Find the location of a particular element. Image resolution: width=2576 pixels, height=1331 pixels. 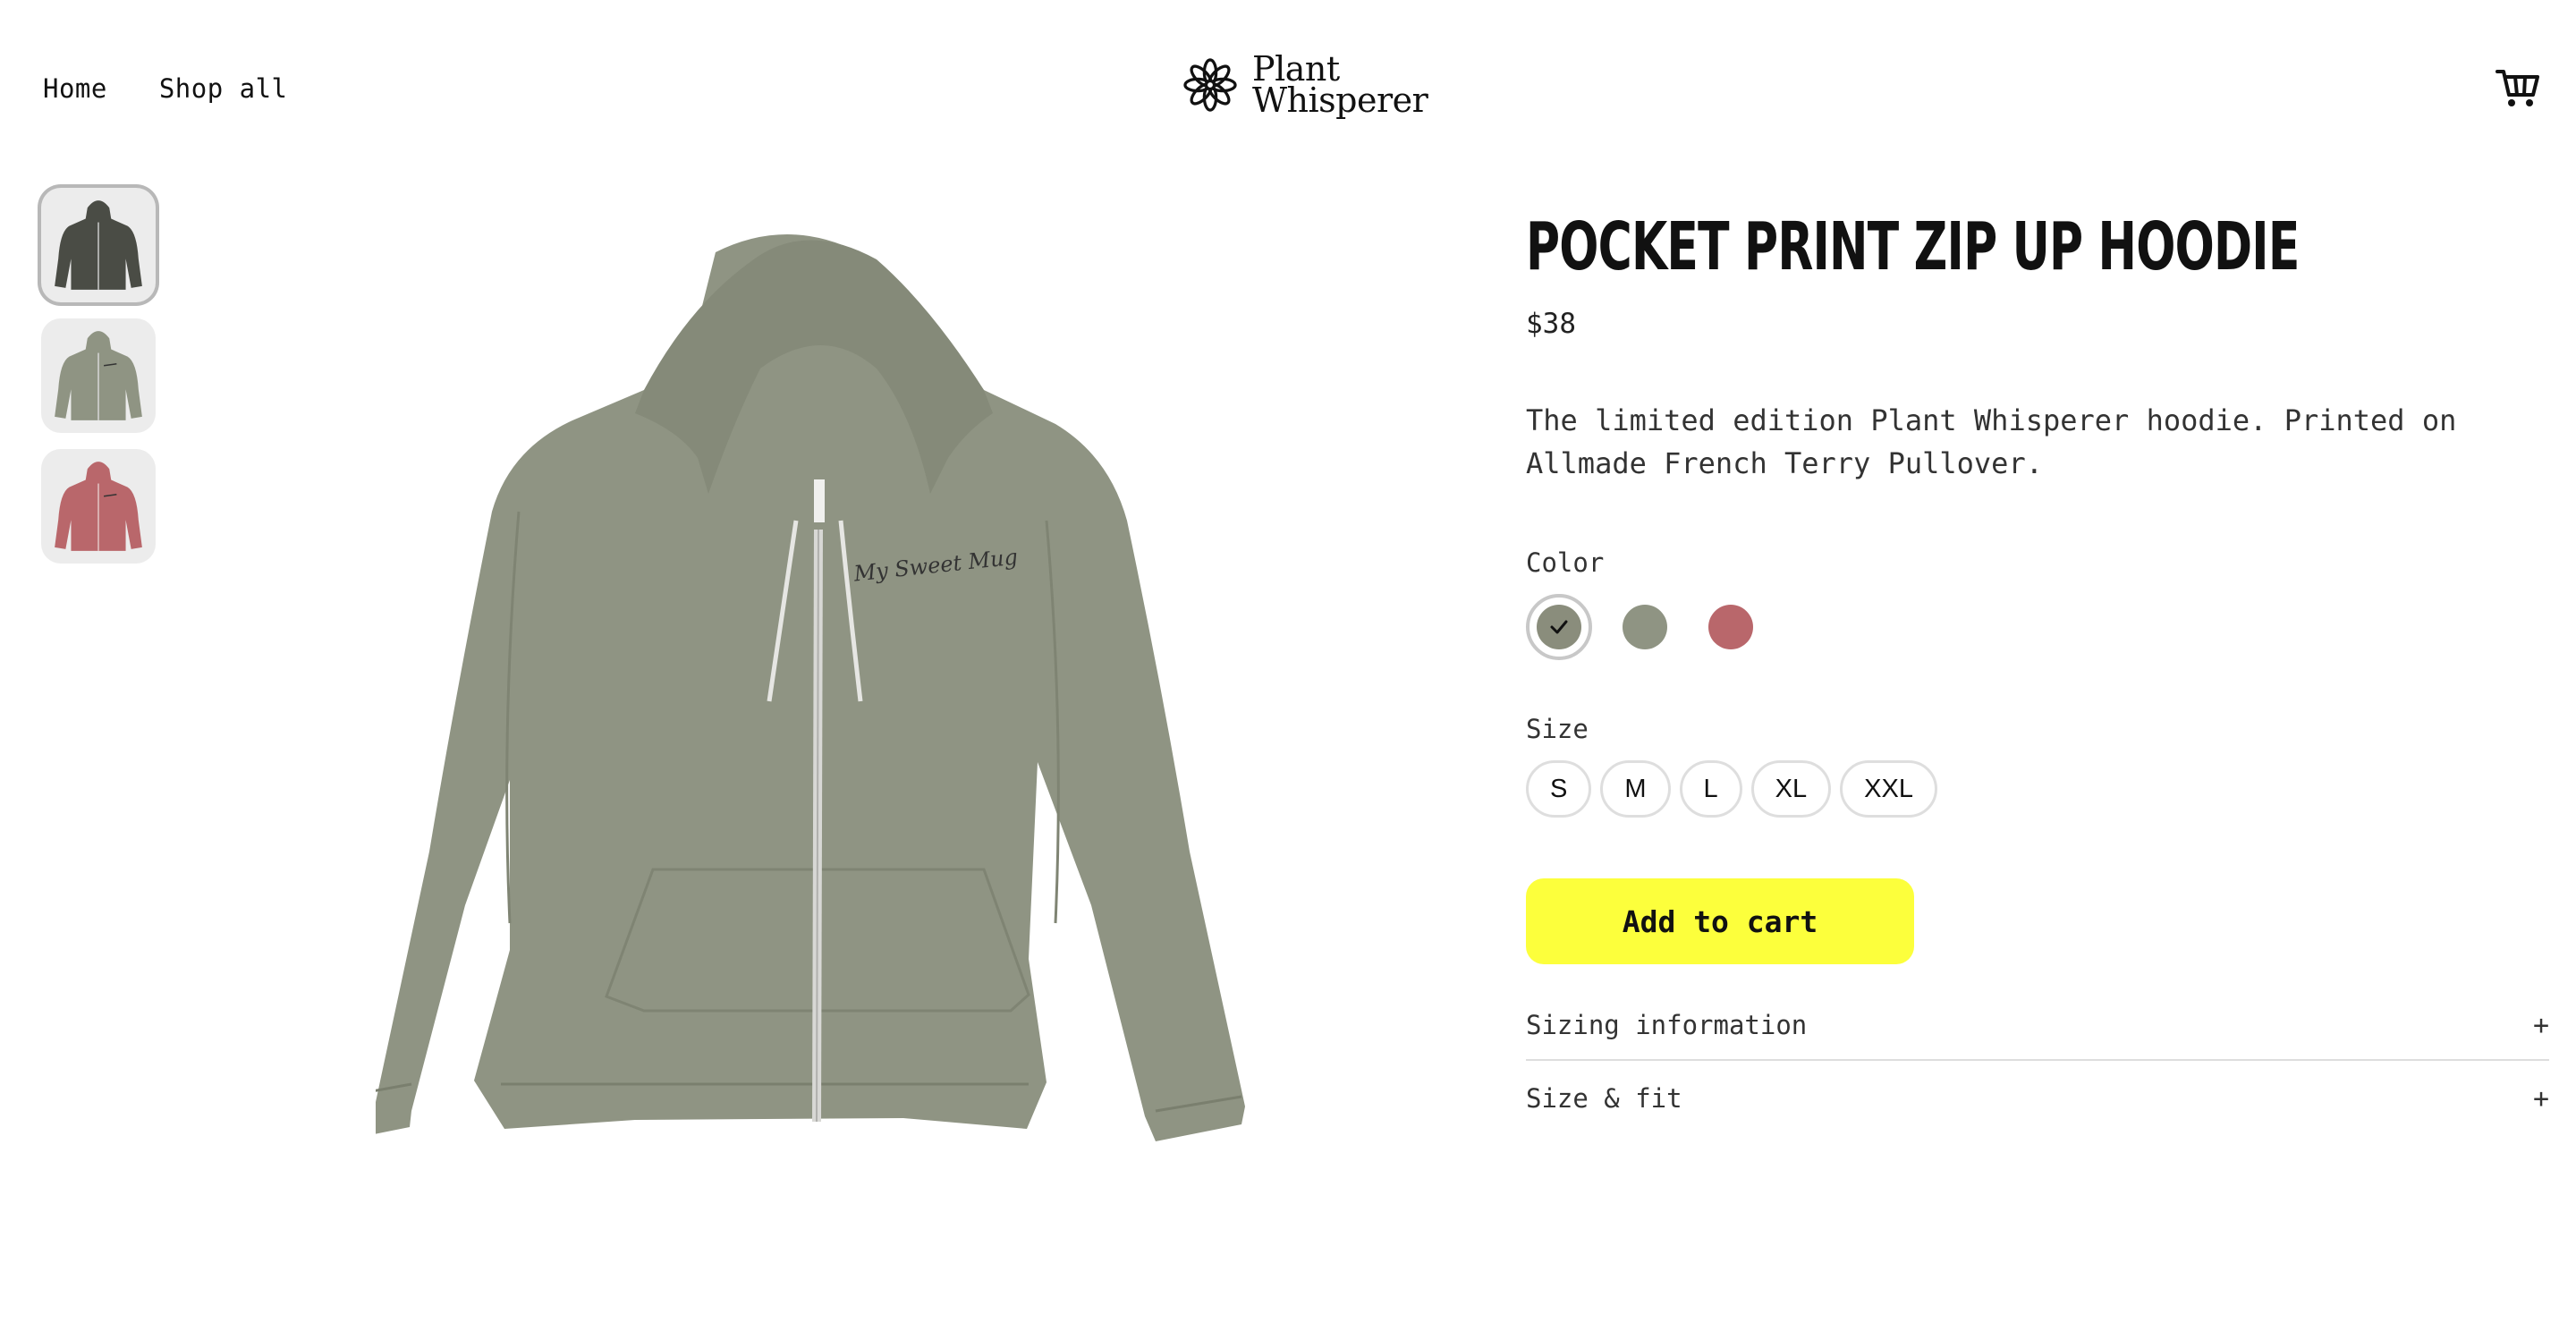

accordion-sizing-information-label: Sizing information is located at coordinates (1667, 1025).